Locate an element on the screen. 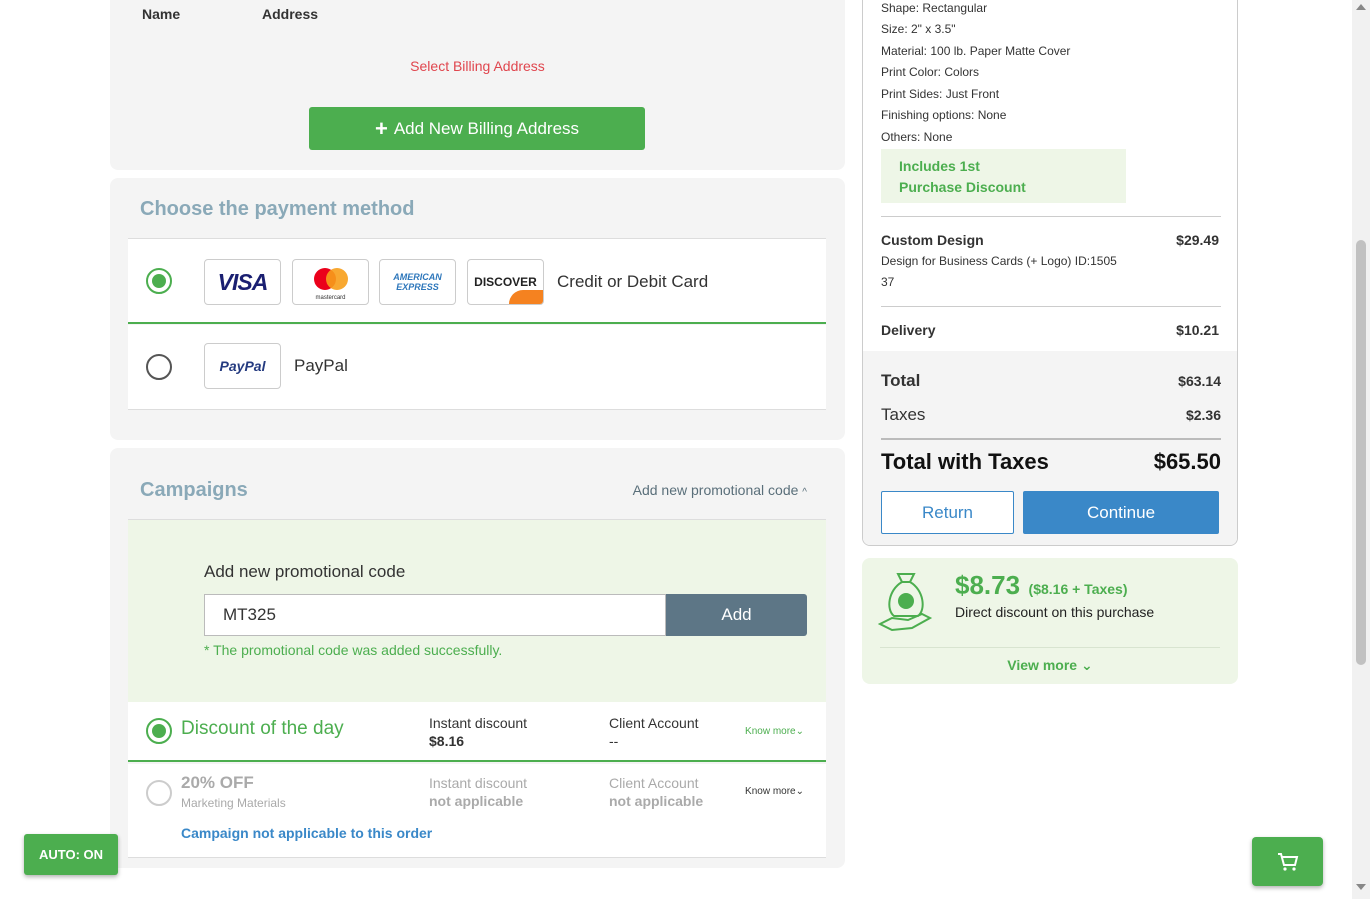  promo-code-title: Add new promotional code is located at coordinates (305, 571).